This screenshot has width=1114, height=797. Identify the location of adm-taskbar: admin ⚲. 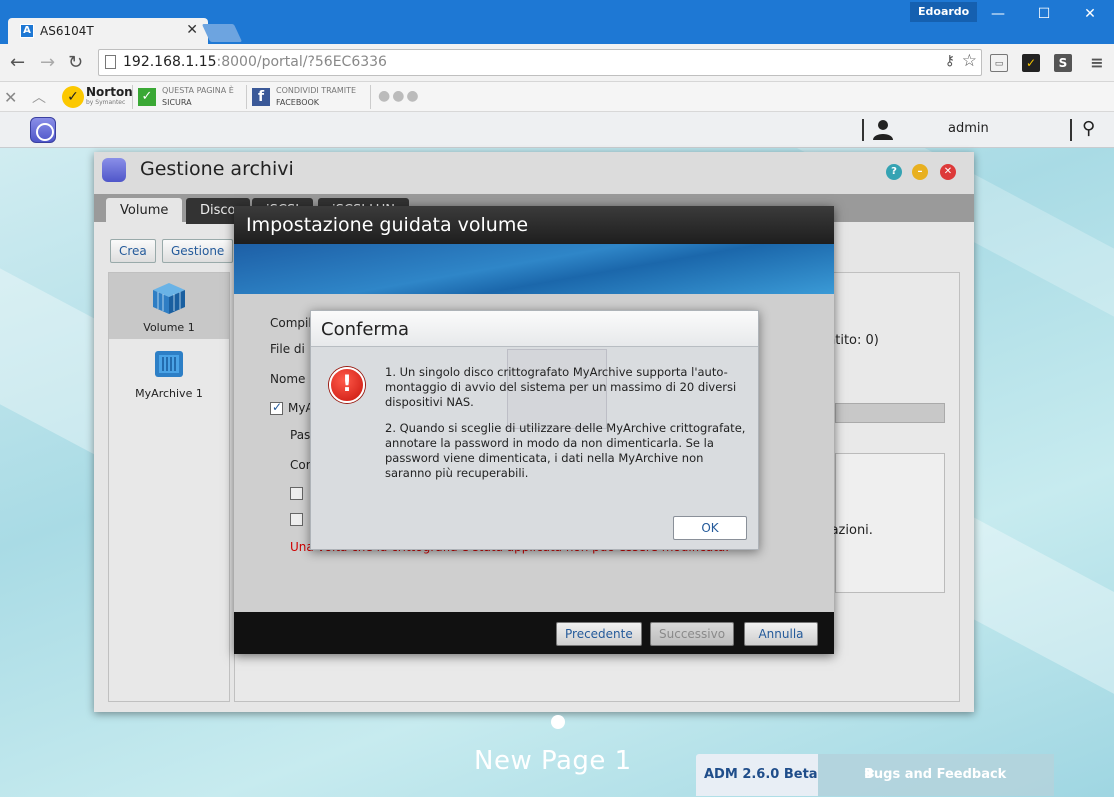
(557, 130).